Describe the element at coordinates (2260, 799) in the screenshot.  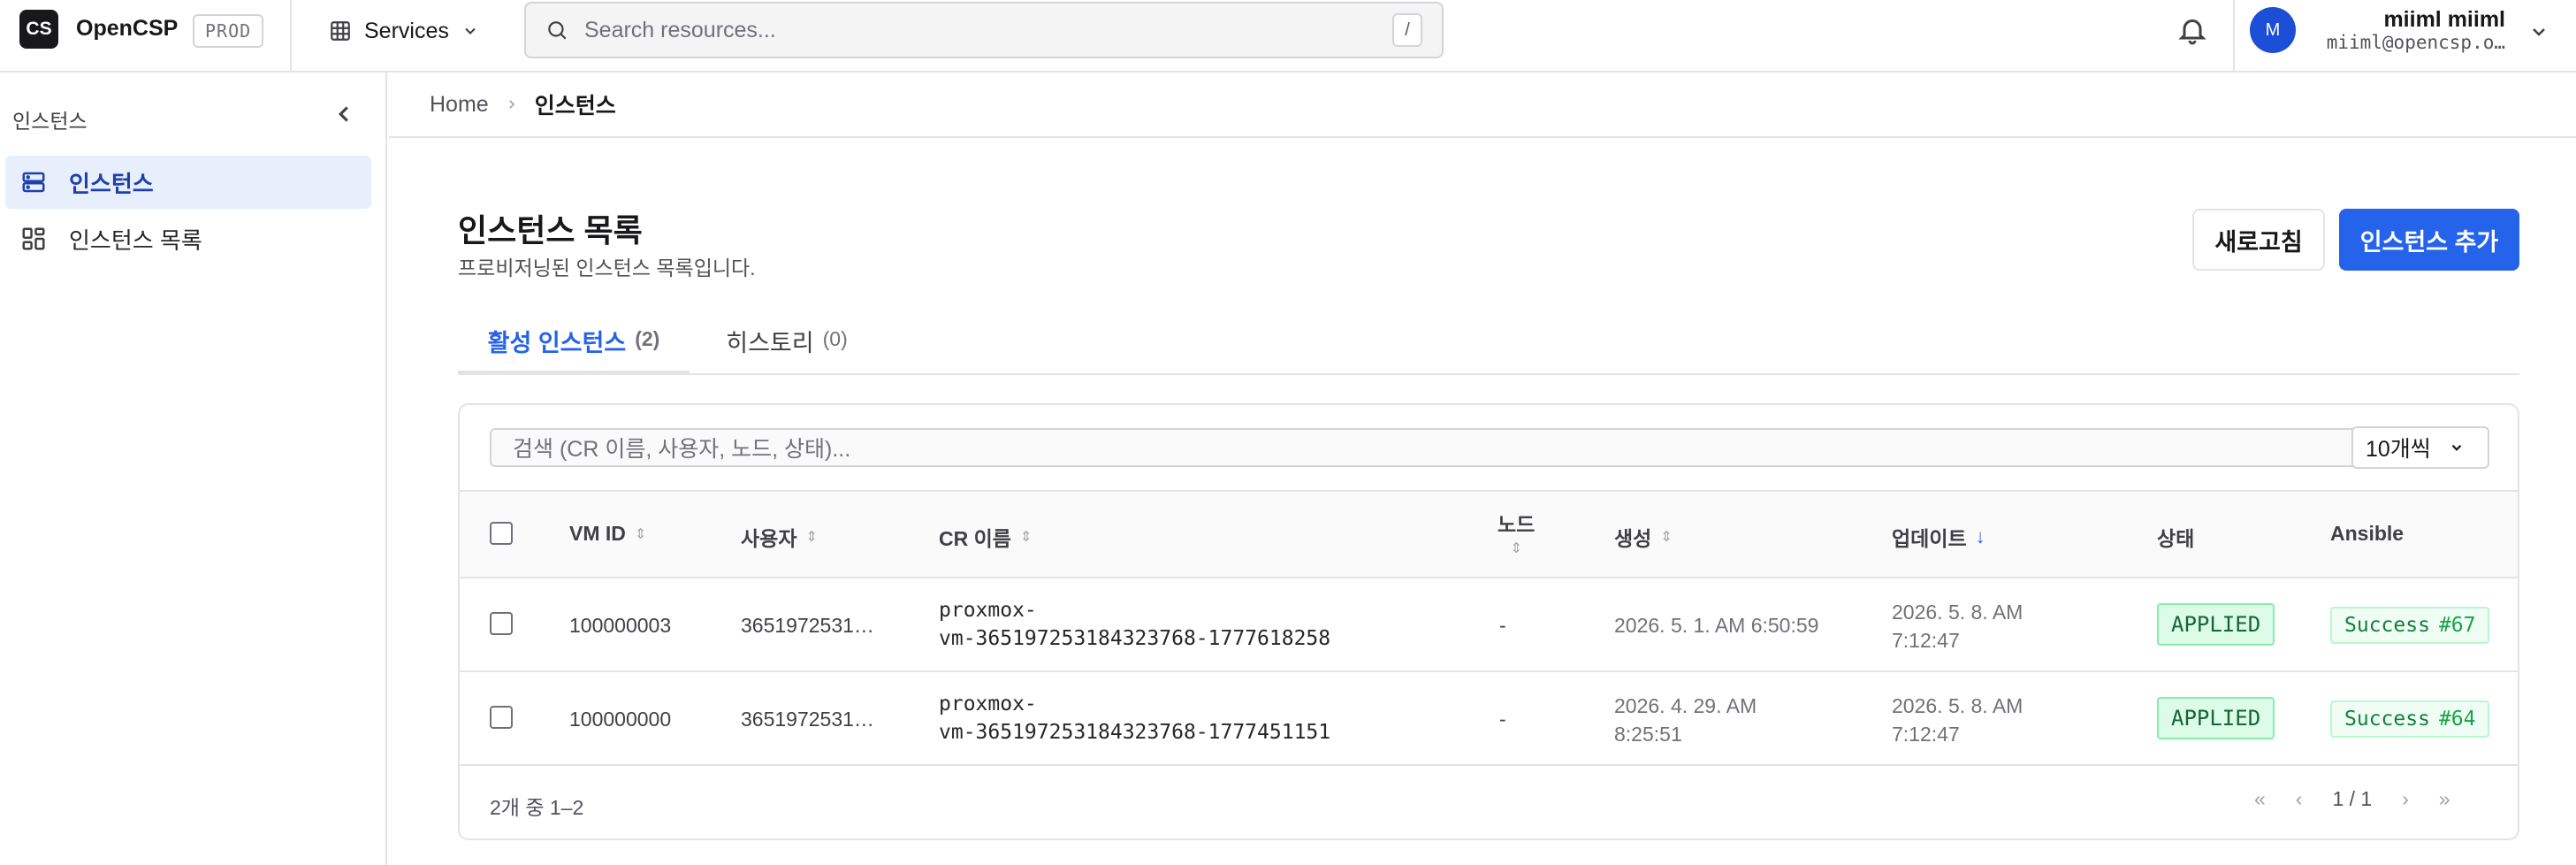
I see `first-page-button: «` at that location.